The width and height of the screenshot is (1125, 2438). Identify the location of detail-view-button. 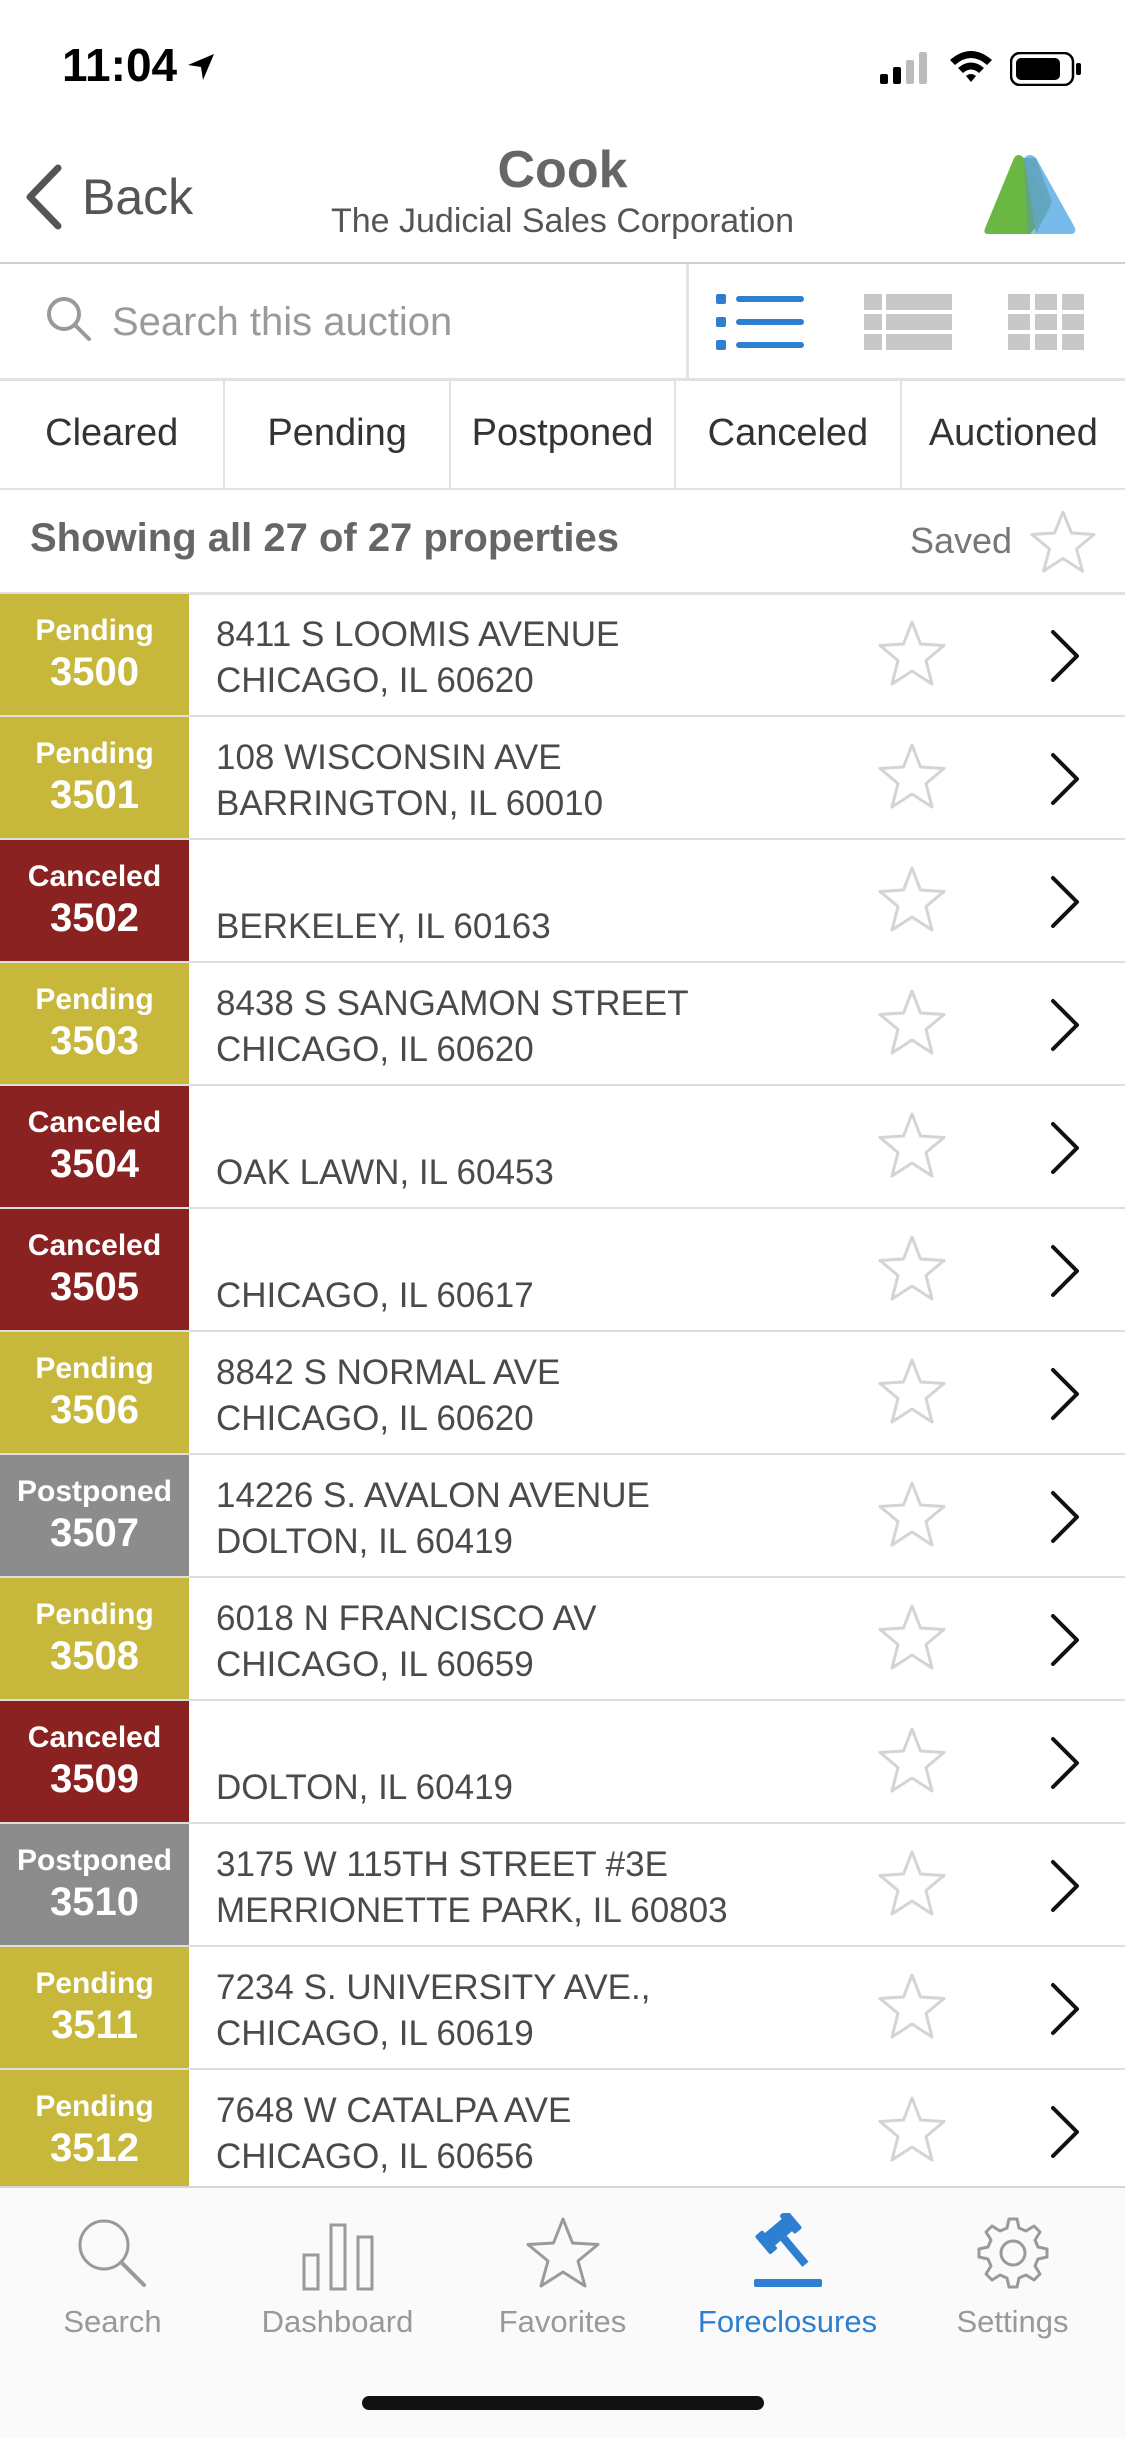
(908, 322).